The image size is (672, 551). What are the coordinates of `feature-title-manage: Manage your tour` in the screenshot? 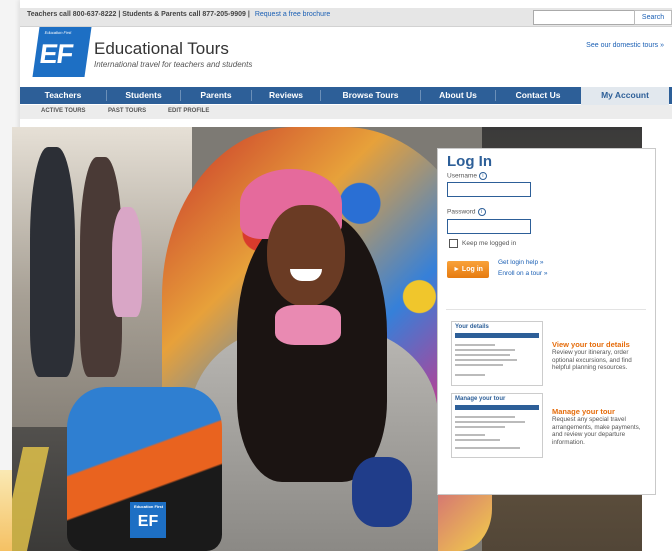 It's located at (583, 411).